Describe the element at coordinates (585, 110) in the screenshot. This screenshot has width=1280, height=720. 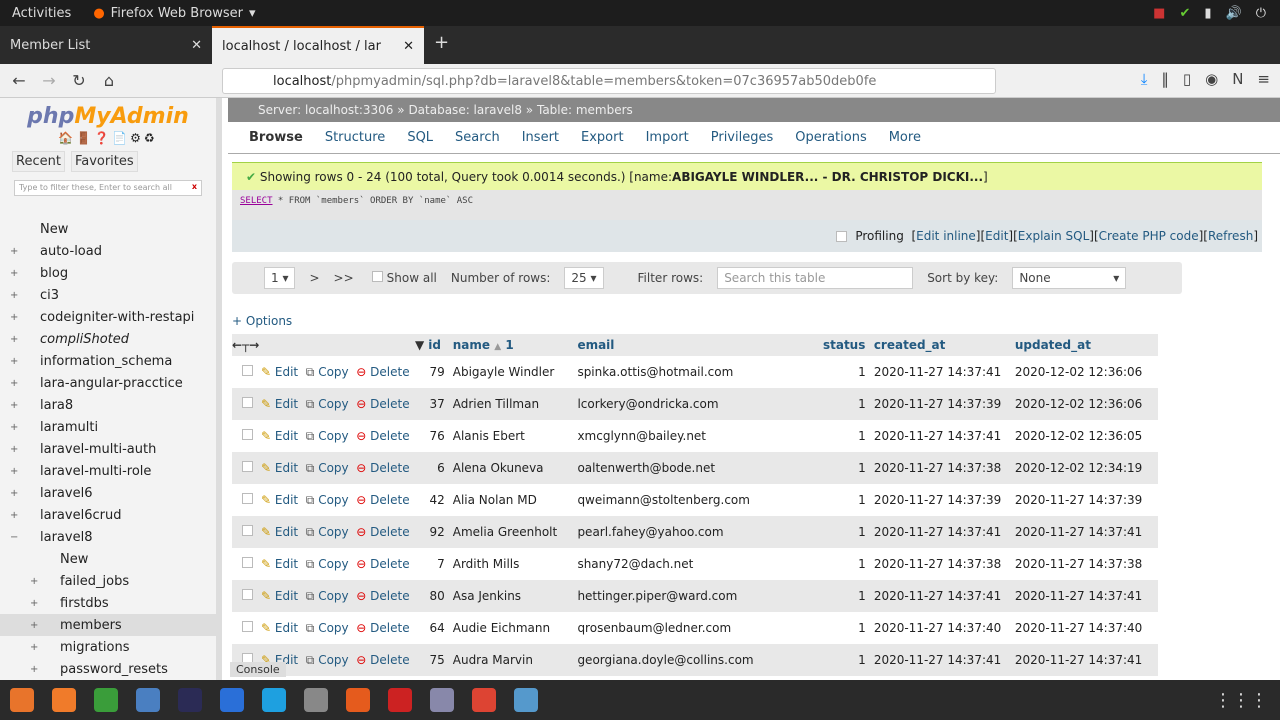
I see `breadcrumb-table: Table: members` at that location.